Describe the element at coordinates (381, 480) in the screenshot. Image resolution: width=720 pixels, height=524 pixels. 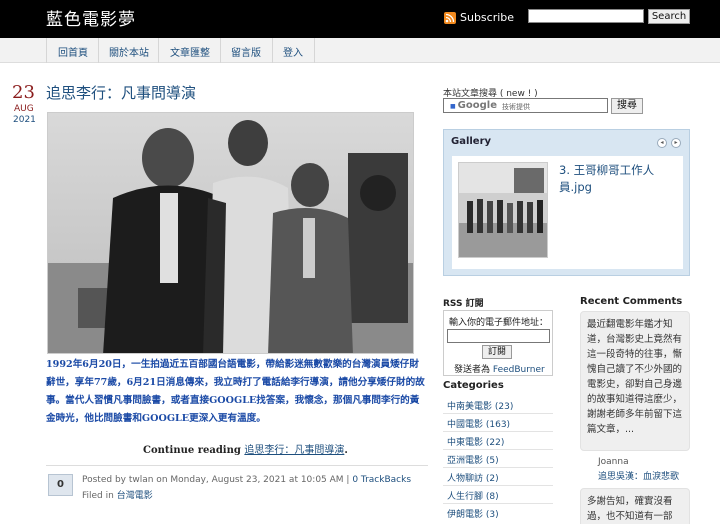
I see `trackbacks-link: 0 TrackBacks` at that location.